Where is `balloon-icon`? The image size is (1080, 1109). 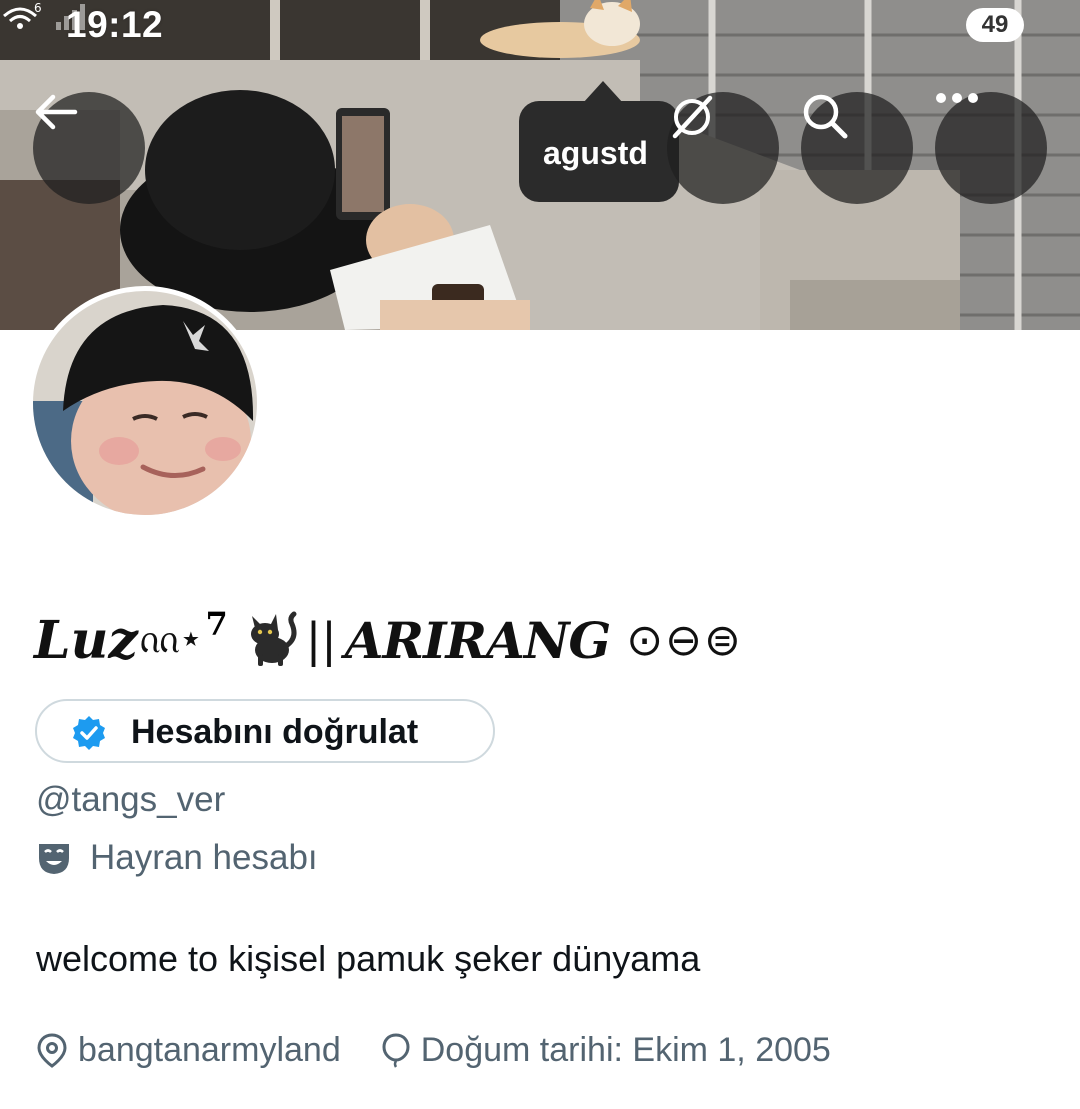 balloon-icon is located at coordinates (396, 1050).